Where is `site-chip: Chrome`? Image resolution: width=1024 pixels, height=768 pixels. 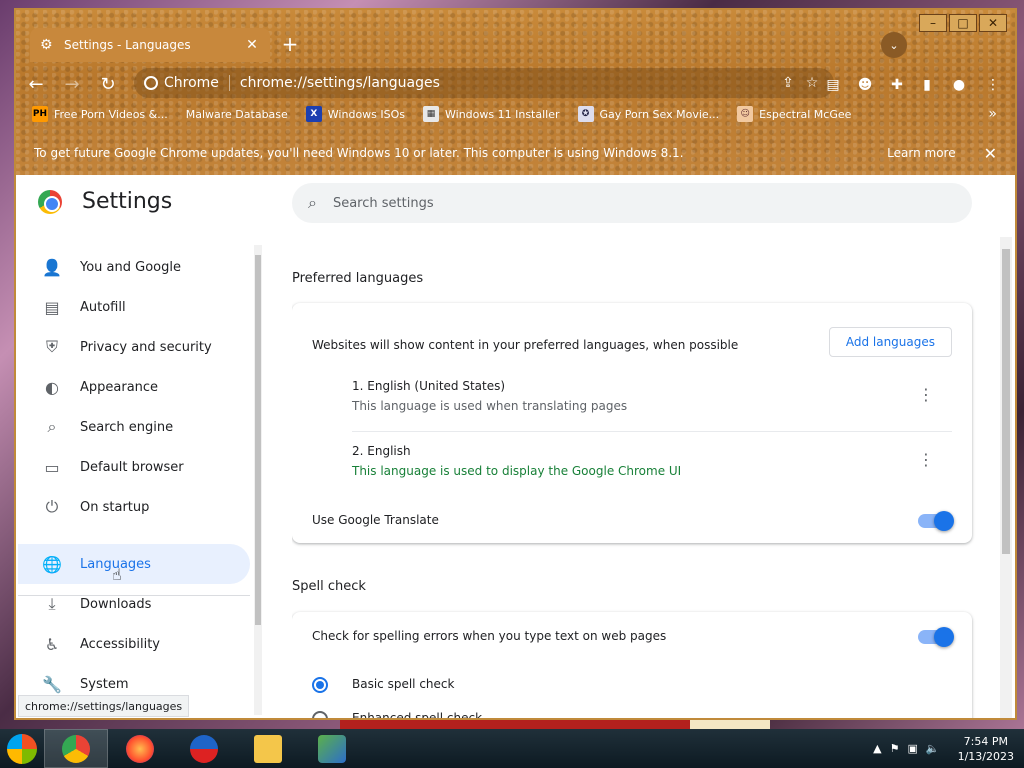
site-chip: Chrome is located at coordinates (187, 83).